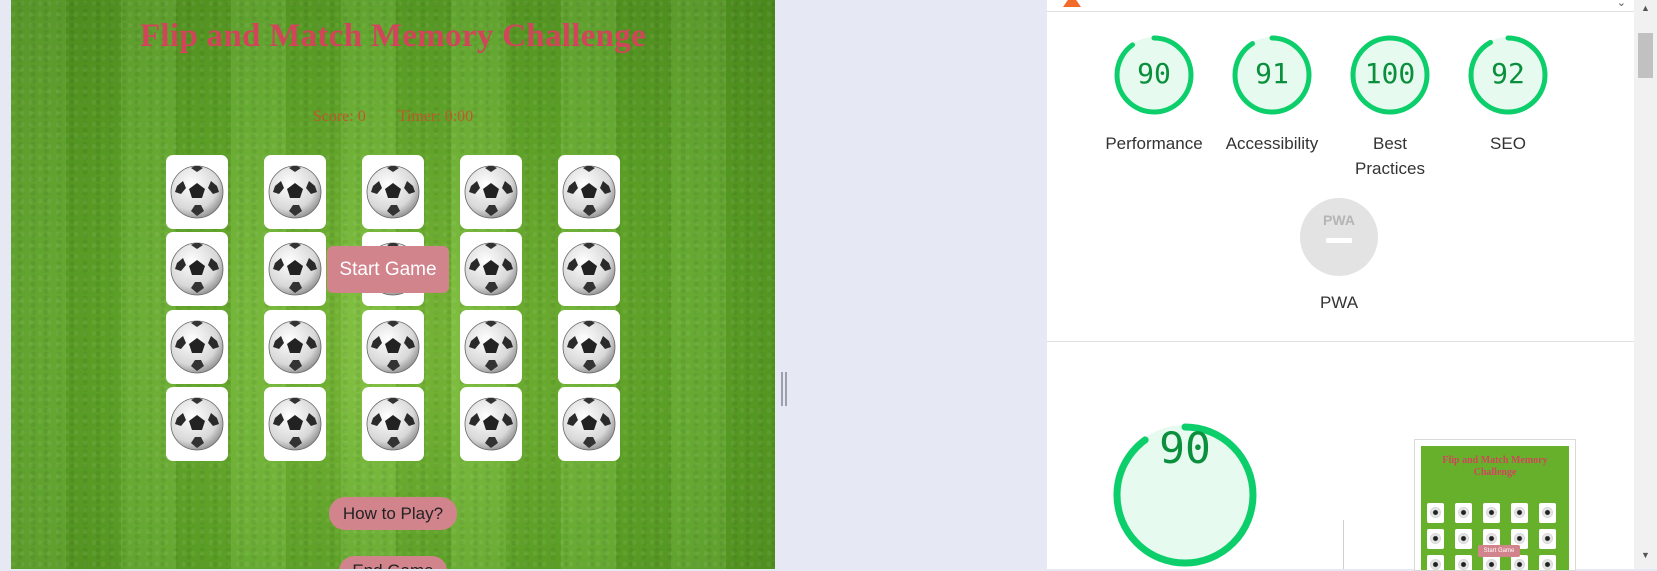  What do you see at coordinates (1339, 220) in the screenshot?
I see `pwa-badge-text: PWA` at bounding box center [1339, 220].